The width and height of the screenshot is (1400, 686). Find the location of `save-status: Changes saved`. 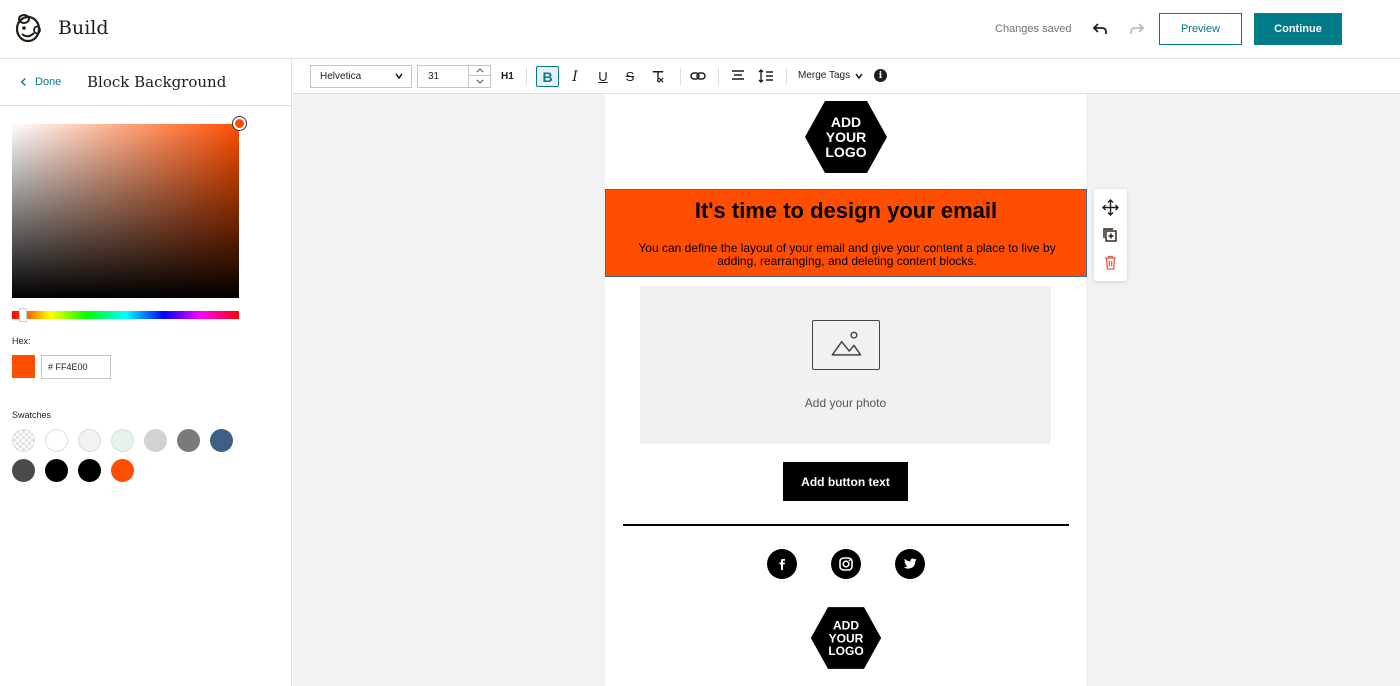

save-status: Changes saved is located at coordinates (1033, 29).